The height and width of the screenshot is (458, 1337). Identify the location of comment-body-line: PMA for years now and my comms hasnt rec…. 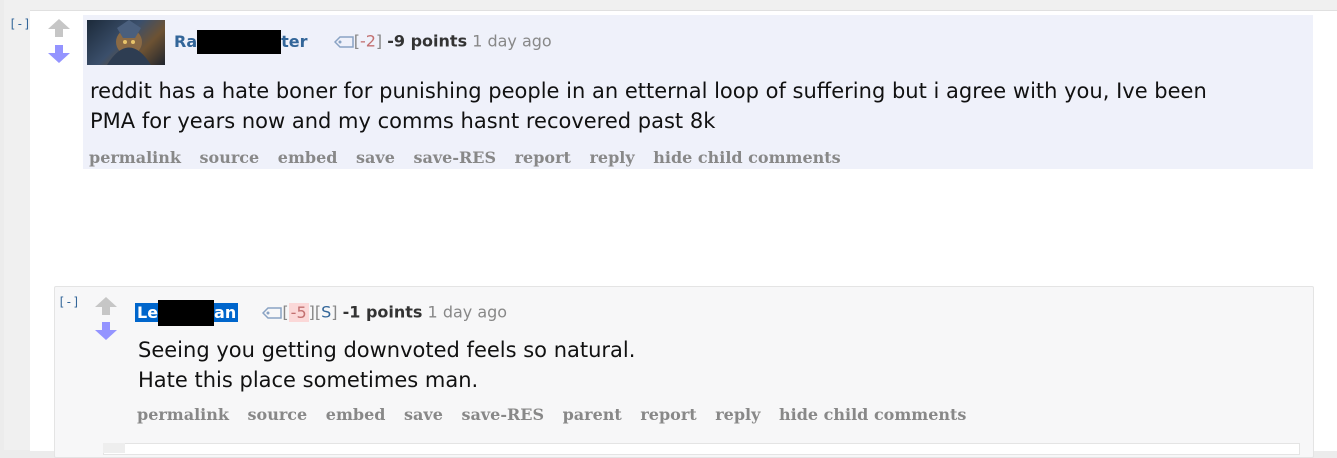
(403, 121).